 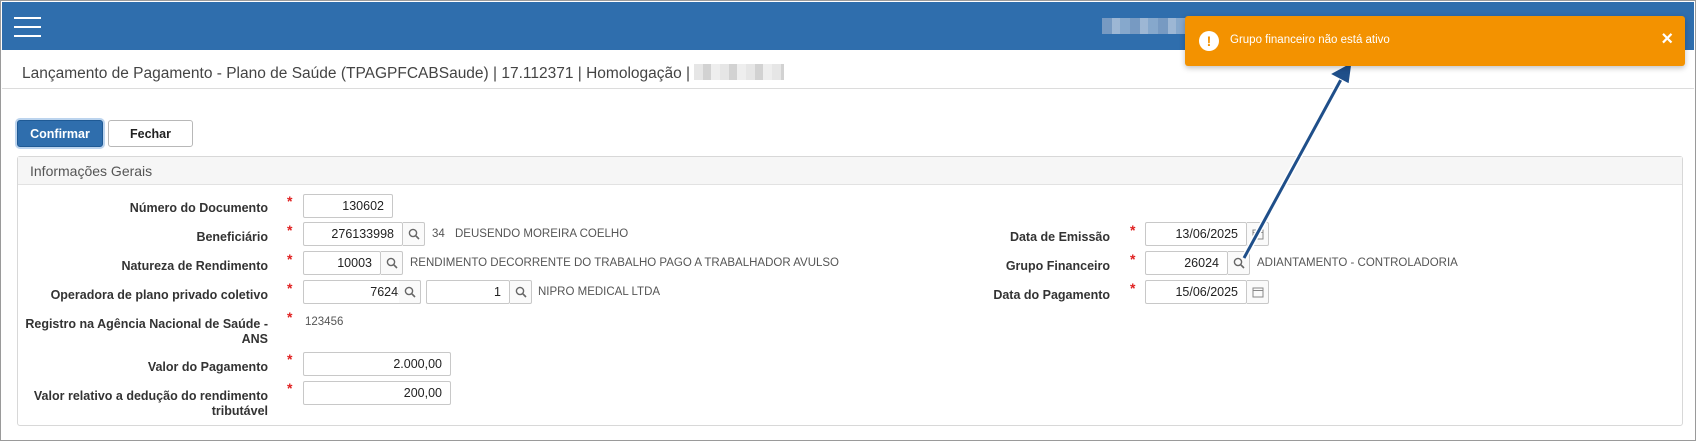 What do you see at coordinates (1059, 237) in the screenshot?
I see `data-emissao-label: Data de Emissão` at bounding box center [1059, 237].